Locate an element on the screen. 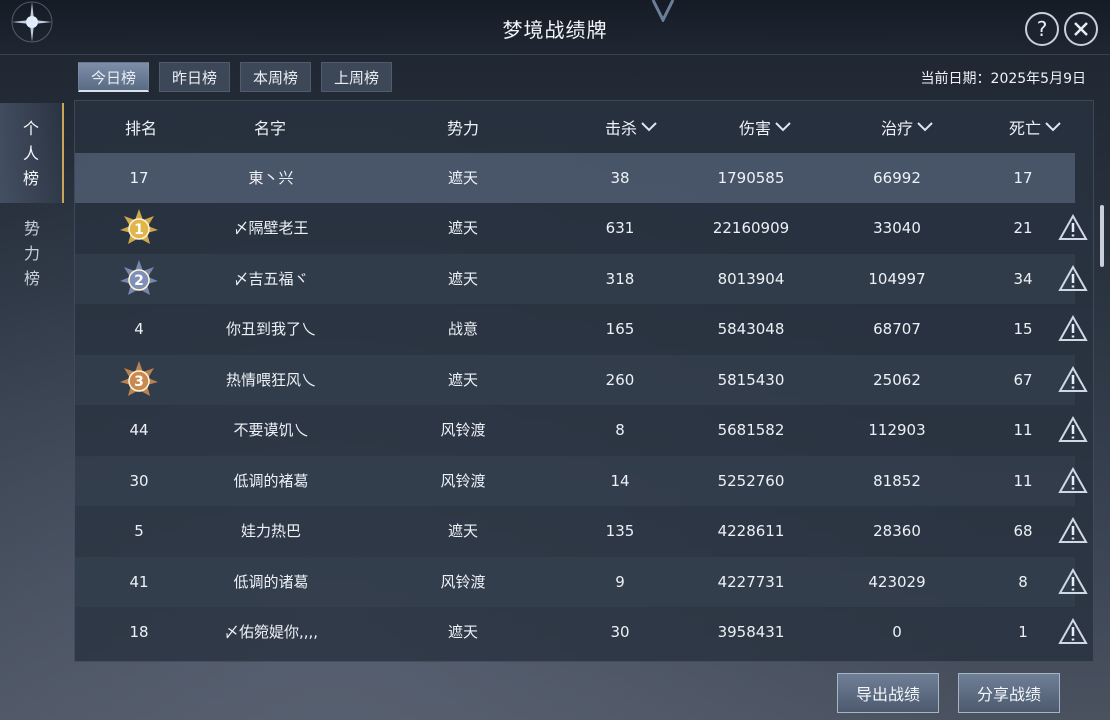 This screenshot has width=1110, height=720. header-kills-label: 击杀 is located at coordinates (620, 128).